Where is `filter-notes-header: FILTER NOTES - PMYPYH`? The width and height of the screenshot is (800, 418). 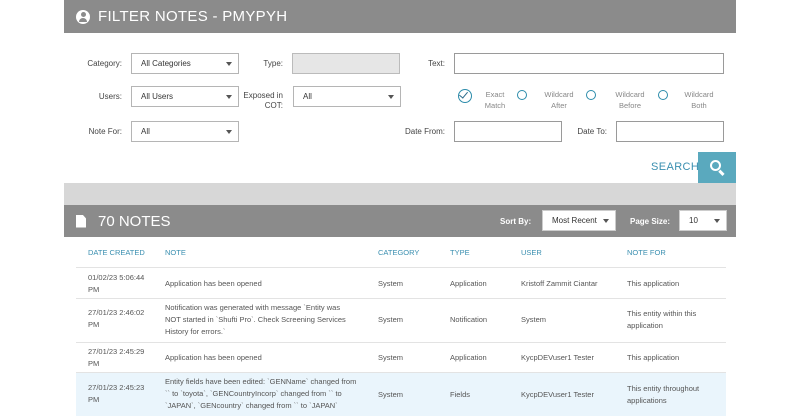
filter-notes-header: FILTER NOTES - PMYPYH is located at coordinates (400, 16).